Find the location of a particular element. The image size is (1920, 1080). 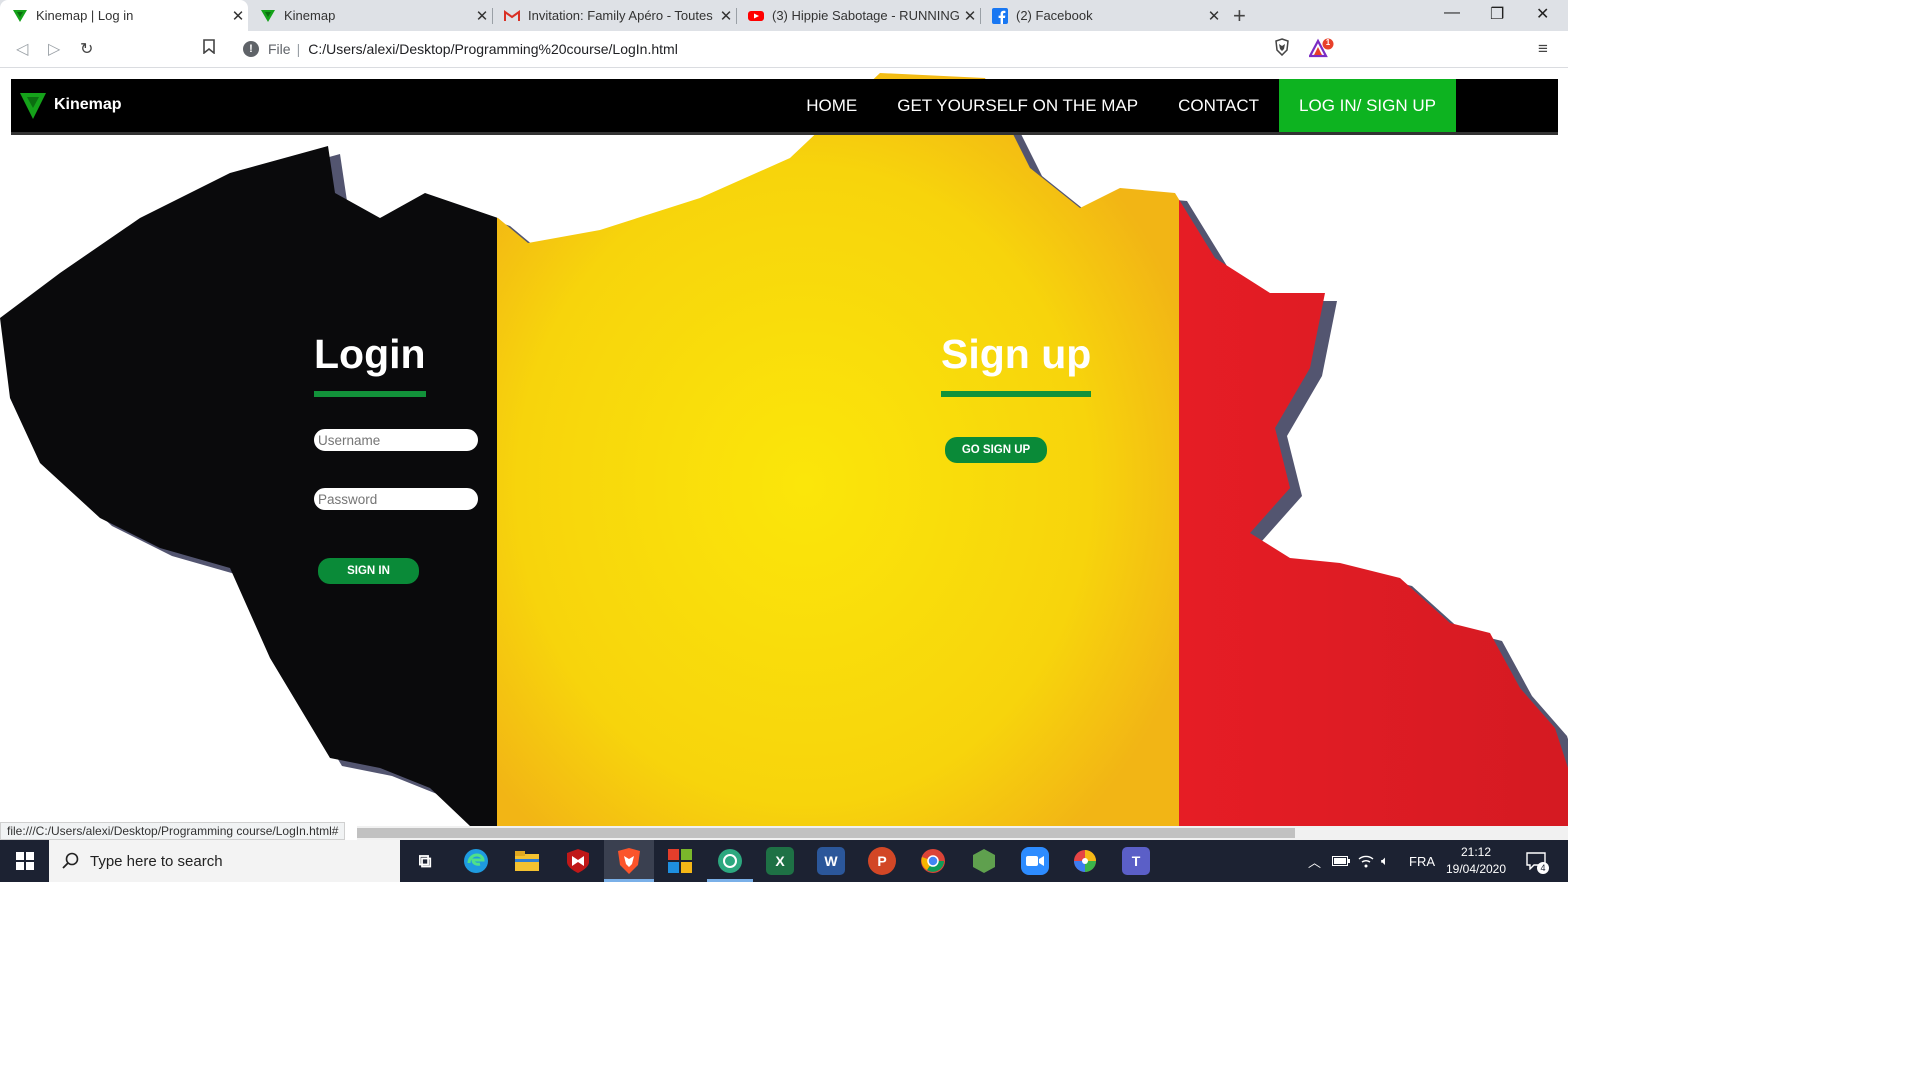

new-tab-button: + is located at coordinates (1239, 16).